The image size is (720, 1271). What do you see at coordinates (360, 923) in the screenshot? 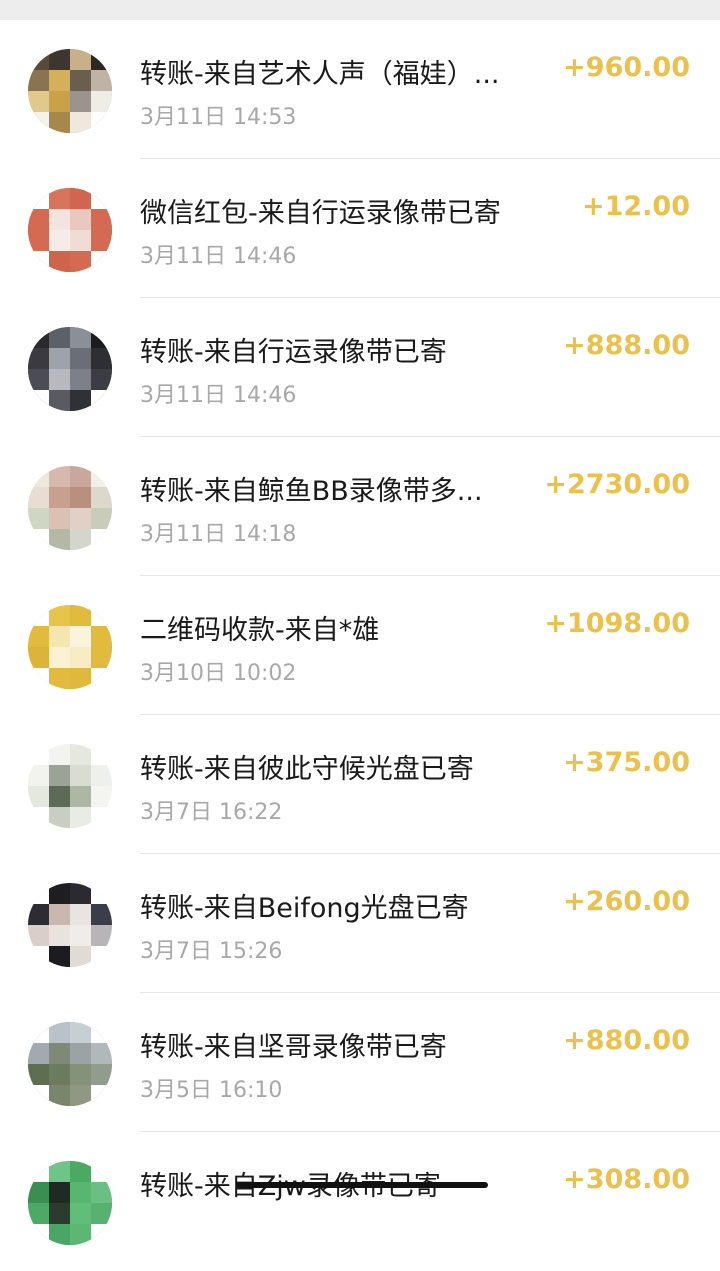
I see `transaction-row: 转账-来自Beifong光盘已寄 3月7日 15:26 +260.00` at bounding box center [360, 923].